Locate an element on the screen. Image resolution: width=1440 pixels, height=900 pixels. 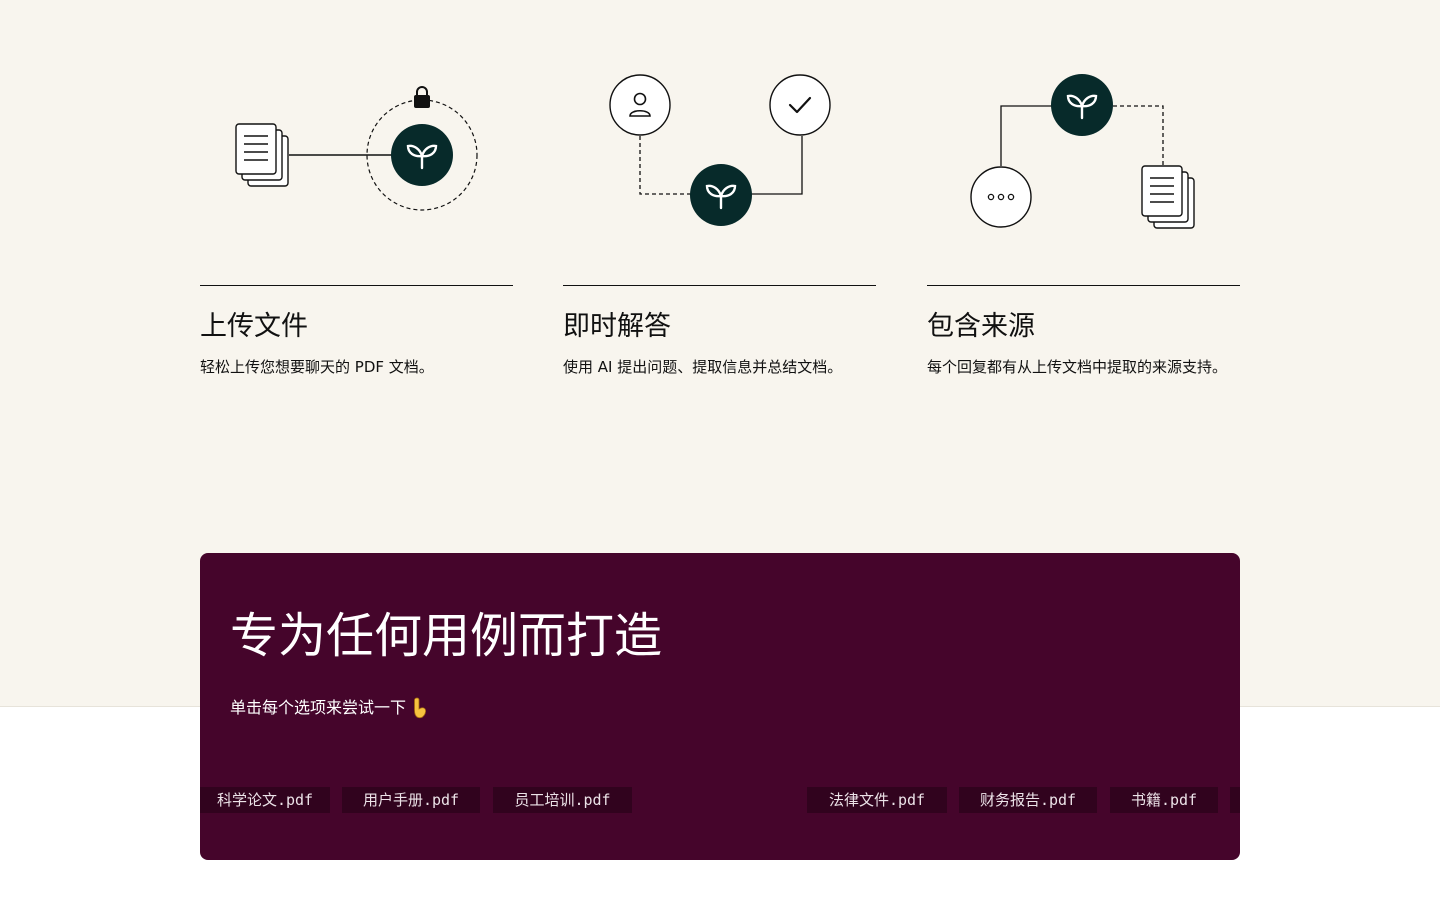
lock-icon is located at coordinates (422, 97).